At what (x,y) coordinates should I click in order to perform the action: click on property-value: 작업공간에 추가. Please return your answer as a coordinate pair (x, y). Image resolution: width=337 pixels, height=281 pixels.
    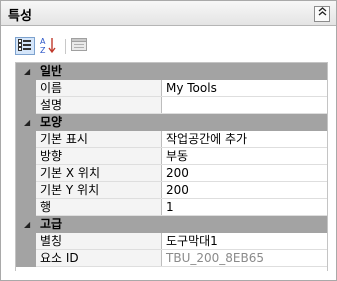
    Looking at the image, I should click on (245, 139).